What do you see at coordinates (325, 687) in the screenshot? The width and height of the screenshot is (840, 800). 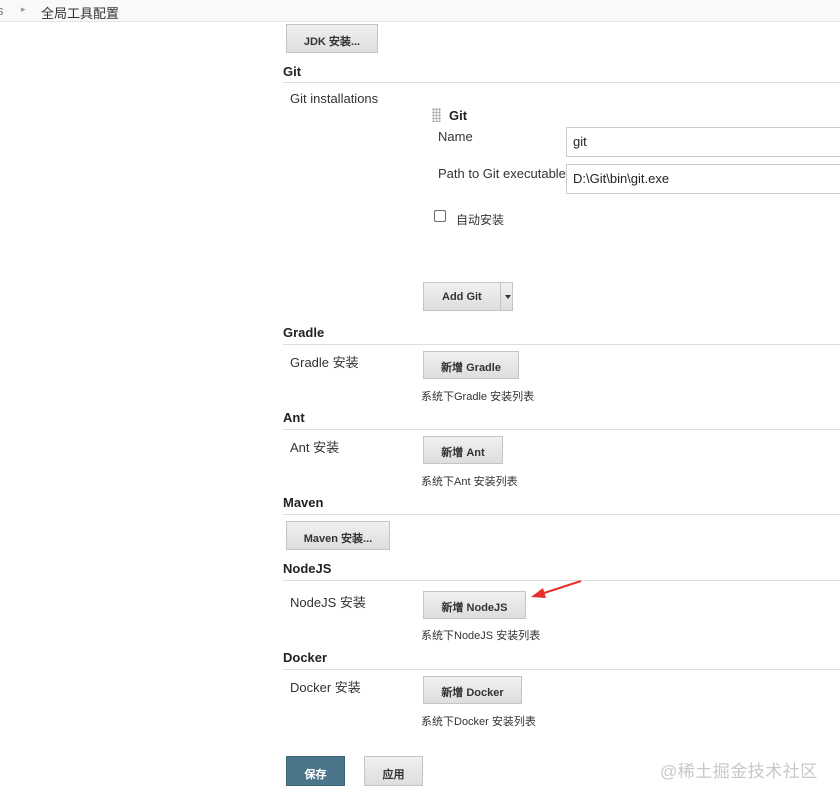 I see `docker-install-label: Docker 安装` at bounding box center [325, 687].